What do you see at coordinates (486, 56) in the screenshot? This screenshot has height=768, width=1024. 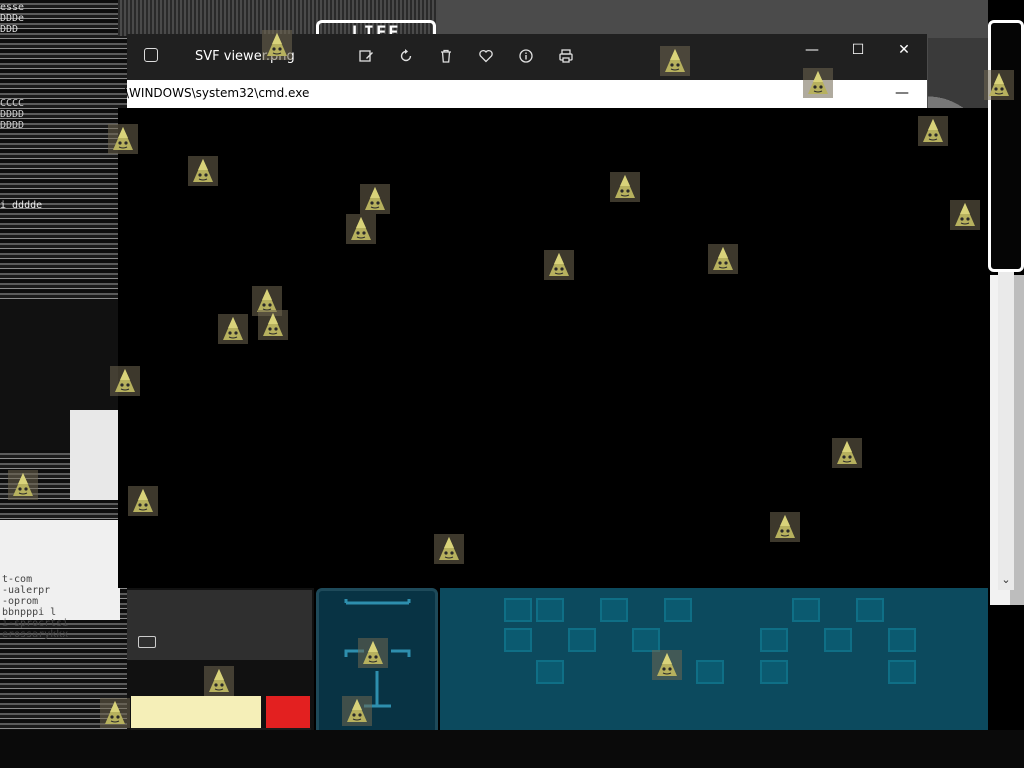 I see `heart-icon` at bounding box center [486, 56].